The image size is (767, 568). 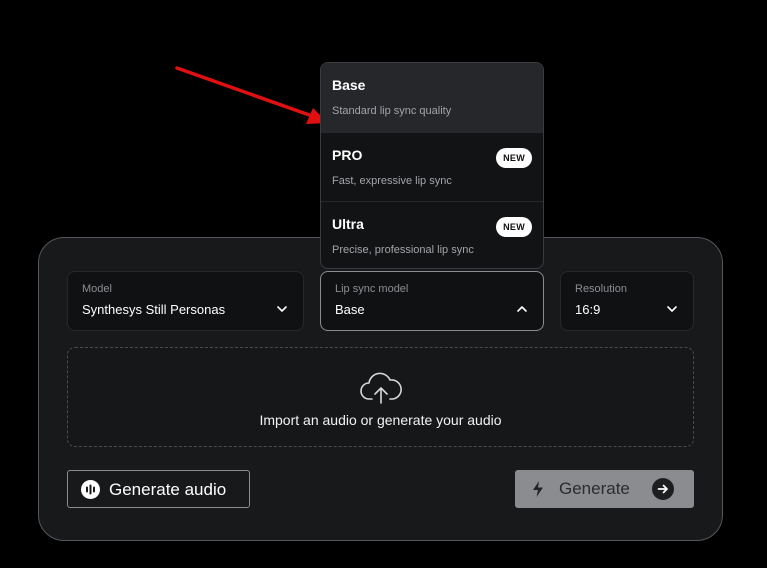 I want to click on annotation-arrow, so click(x=251, y=95).